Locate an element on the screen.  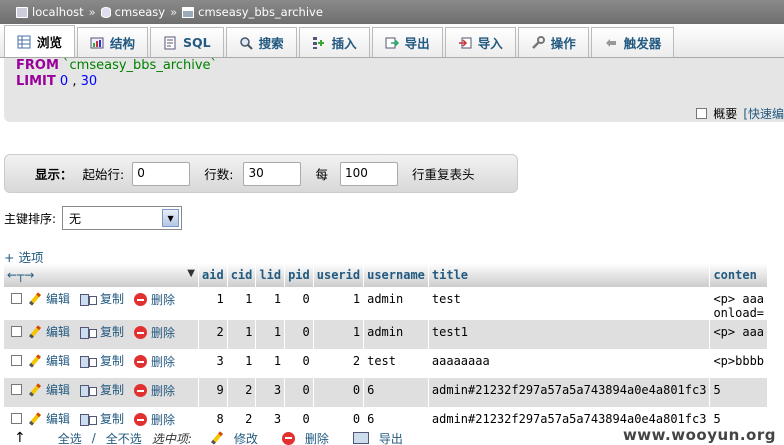
column-resize-icon: ←┬→ is located at coordinates (20, 275).